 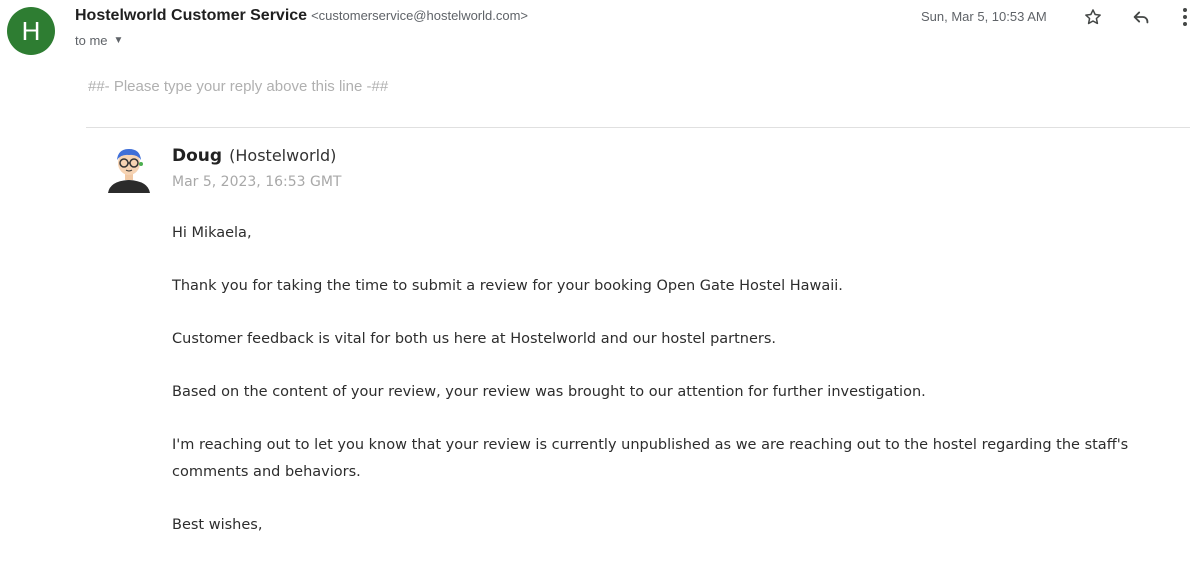 What do you see at coordinates (197, 156) in the screenshot?
I see `agent-name: Doug` at bounding box center [197, 156].